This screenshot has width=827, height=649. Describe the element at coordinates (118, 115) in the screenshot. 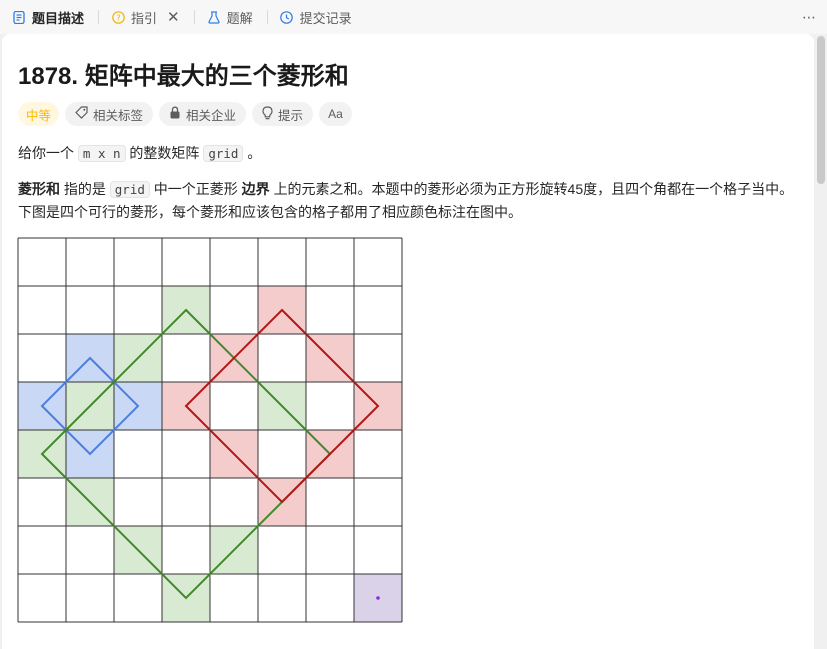

I see `related-tags-label: 相关标签` at that location.